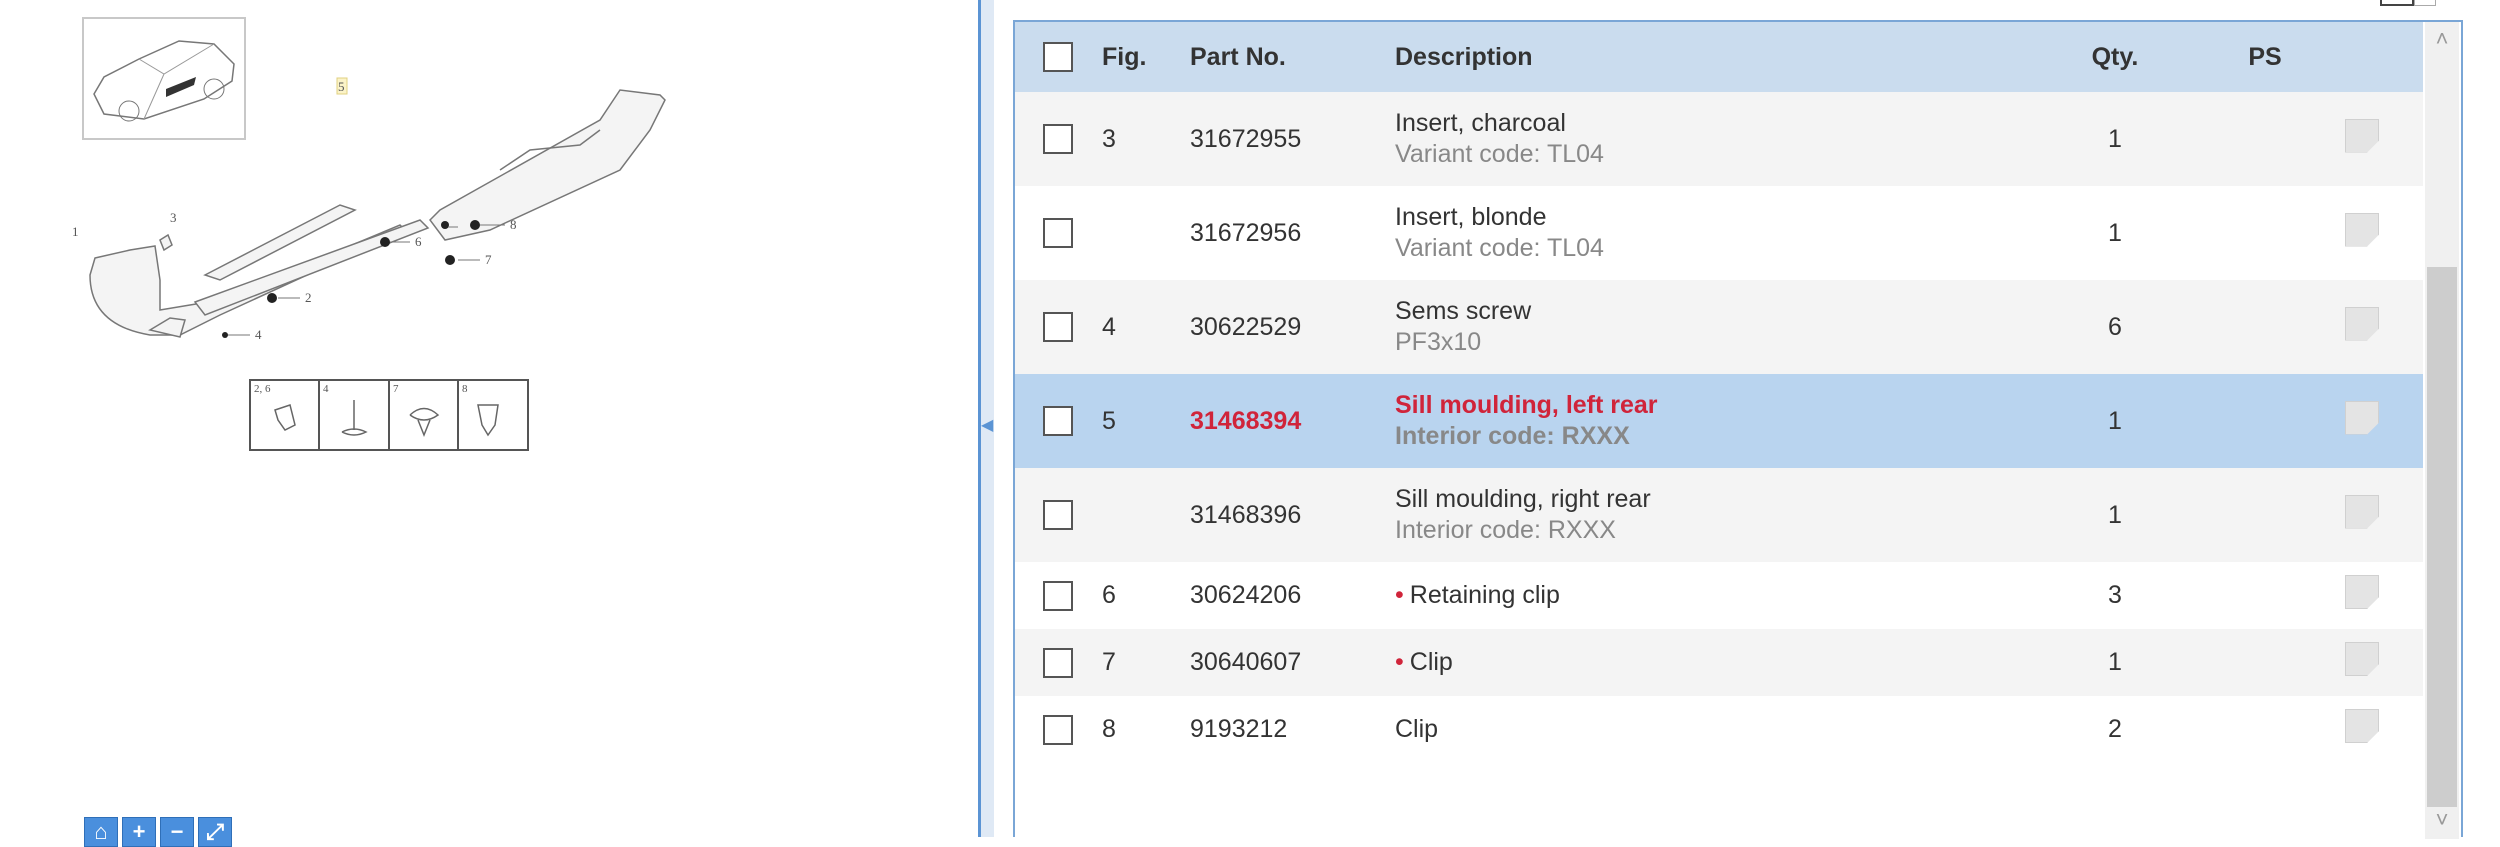 Image resolution: width=2500 pixels, height=847 pixels. I want to click on part-number: 9193212, so click(1292, 729).